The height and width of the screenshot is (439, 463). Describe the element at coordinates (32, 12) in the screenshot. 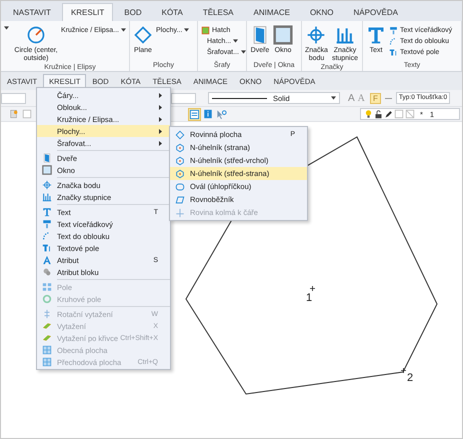

I see `ribbon-tab: NASTAVIT` at that location.